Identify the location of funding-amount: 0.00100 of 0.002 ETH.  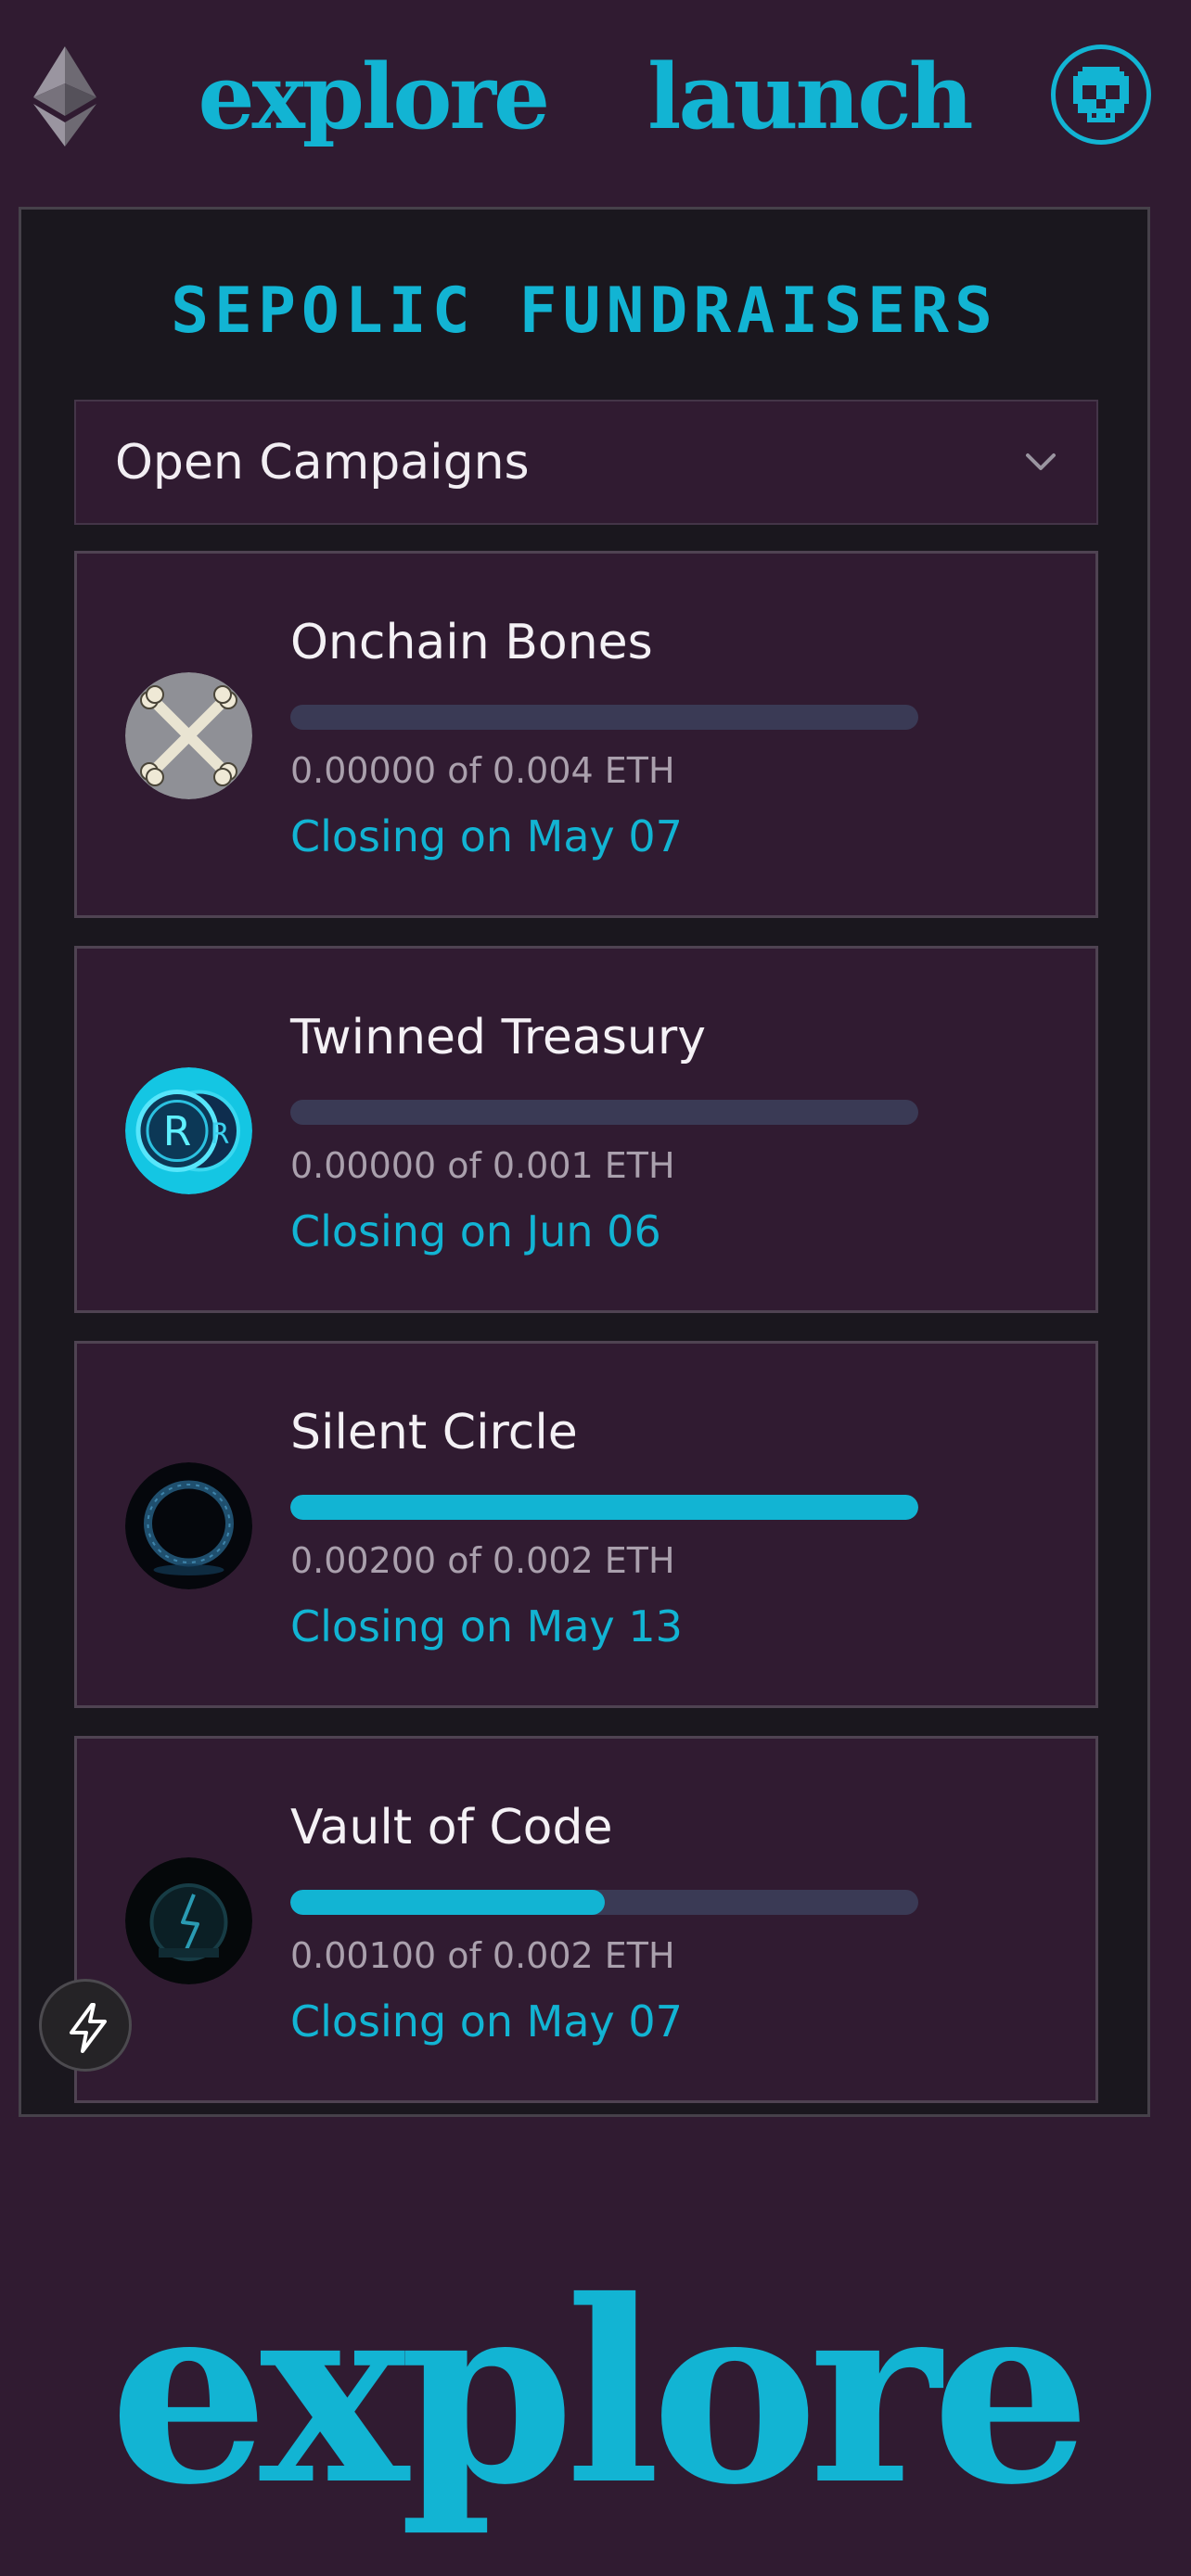
(482, 1955).